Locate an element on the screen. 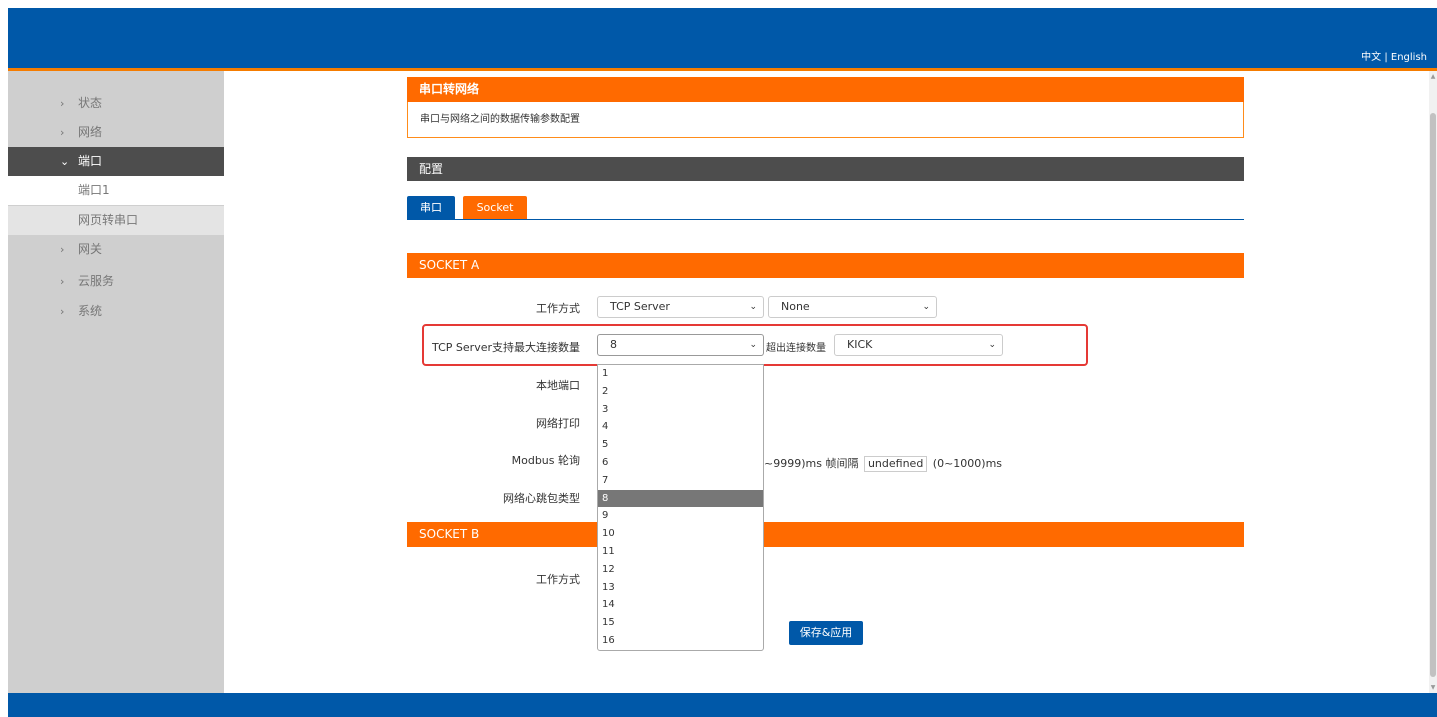  sidebar-item-label: 云服务 is located at coordinates (96, 281).